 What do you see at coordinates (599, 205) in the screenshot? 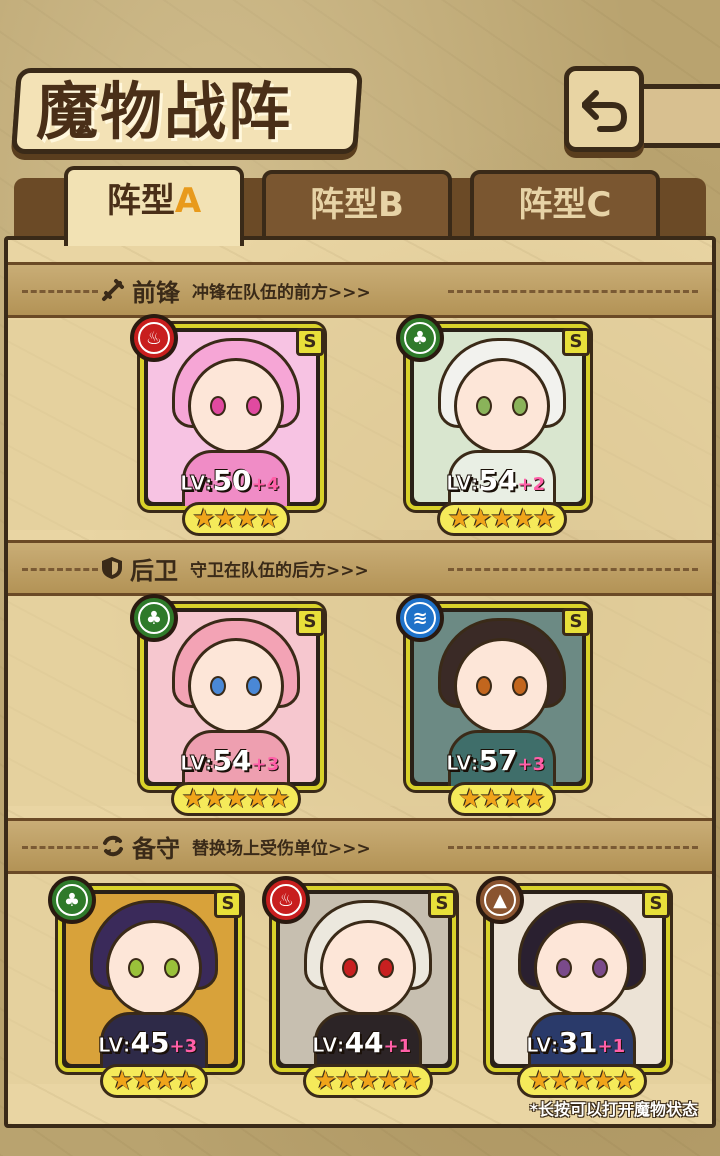
I see `tab-letter: C` at bounding box center [599, 205].